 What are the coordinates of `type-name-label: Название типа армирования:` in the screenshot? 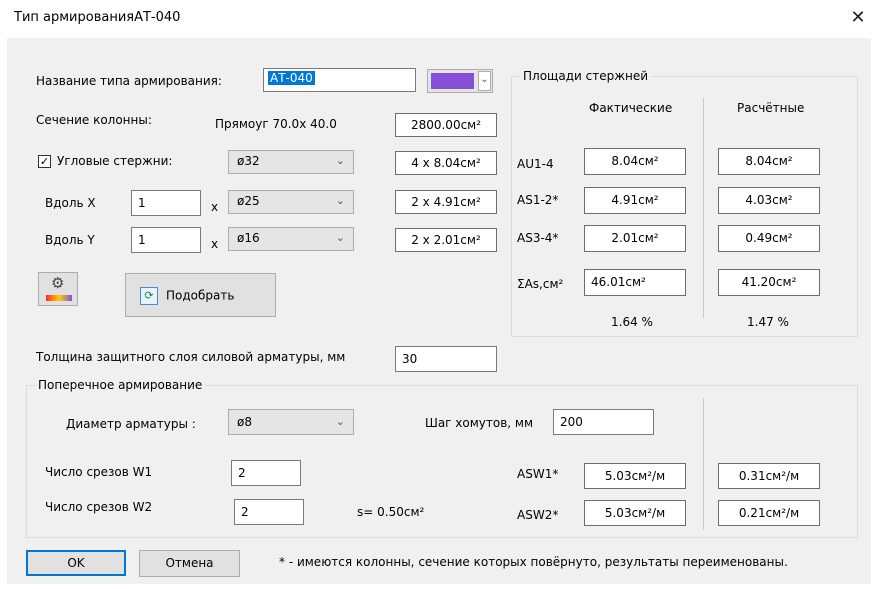 It's located at (129, 81).